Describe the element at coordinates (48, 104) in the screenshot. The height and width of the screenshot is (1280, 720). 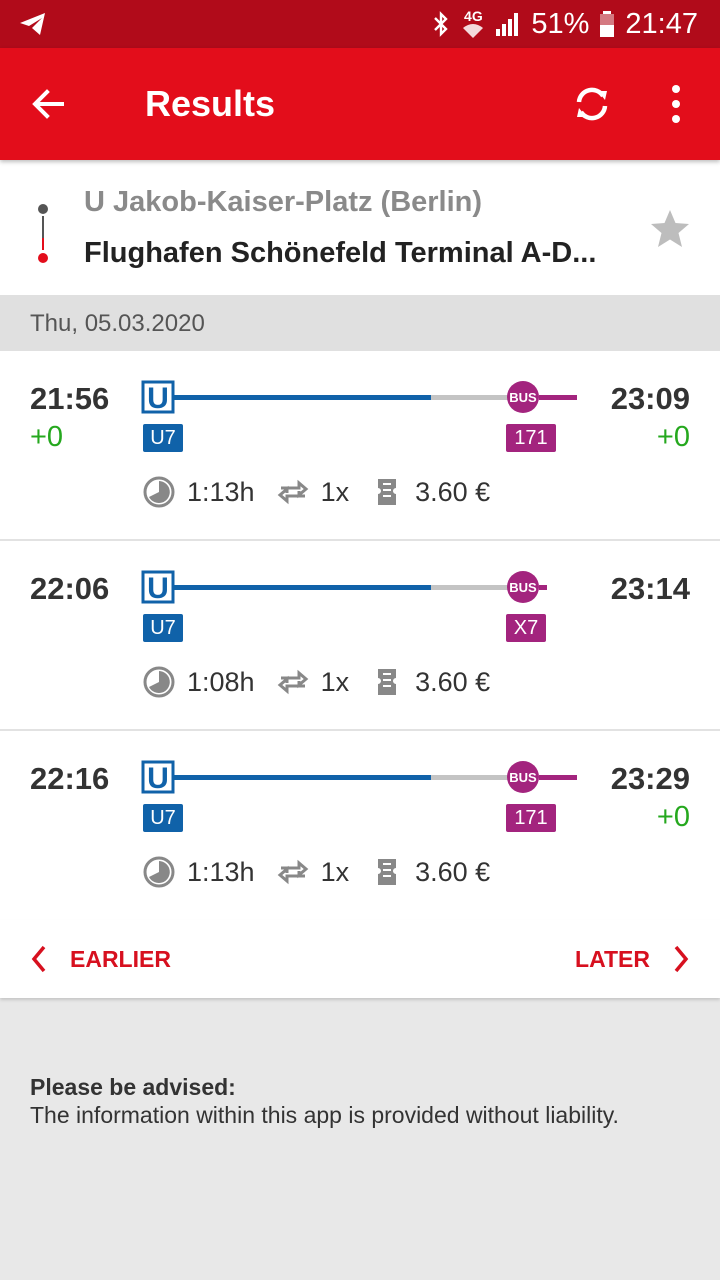
I see `back-arrow-icon` at that location.